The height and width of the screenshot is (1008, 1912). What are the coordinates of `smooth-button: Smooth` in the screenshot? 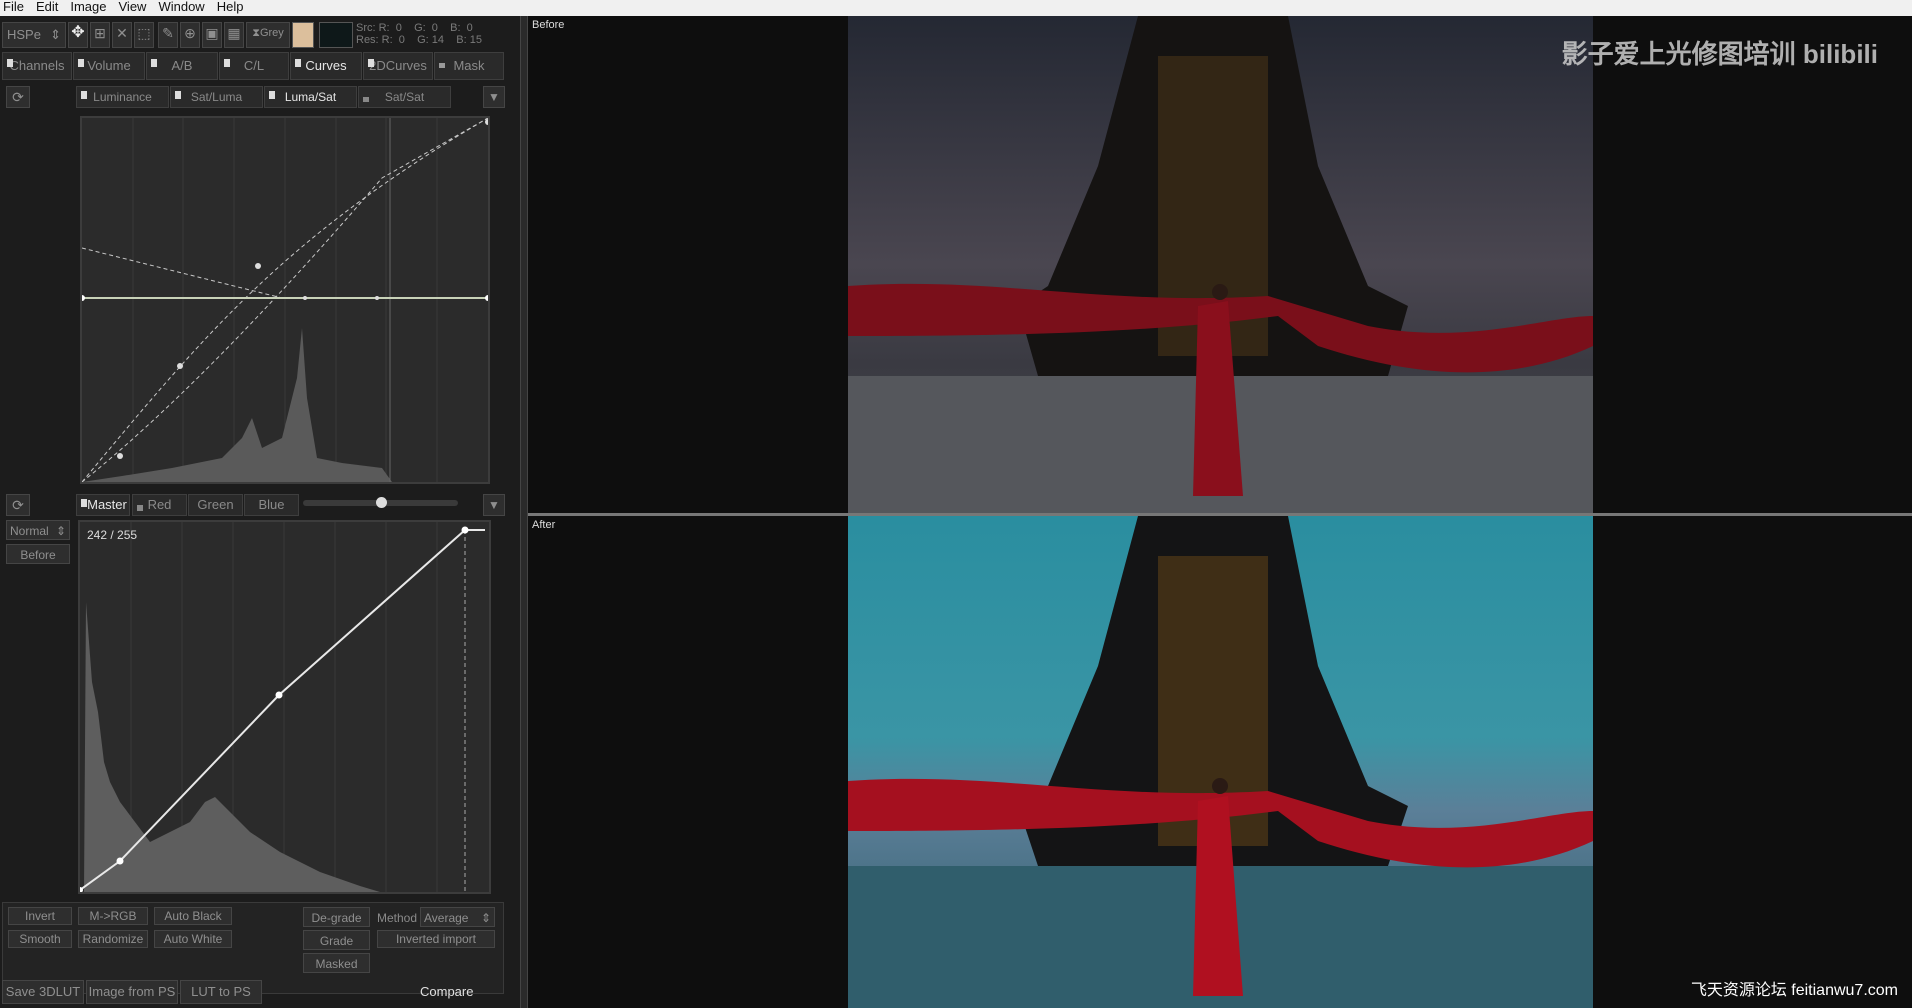 It's located at (40, 939).